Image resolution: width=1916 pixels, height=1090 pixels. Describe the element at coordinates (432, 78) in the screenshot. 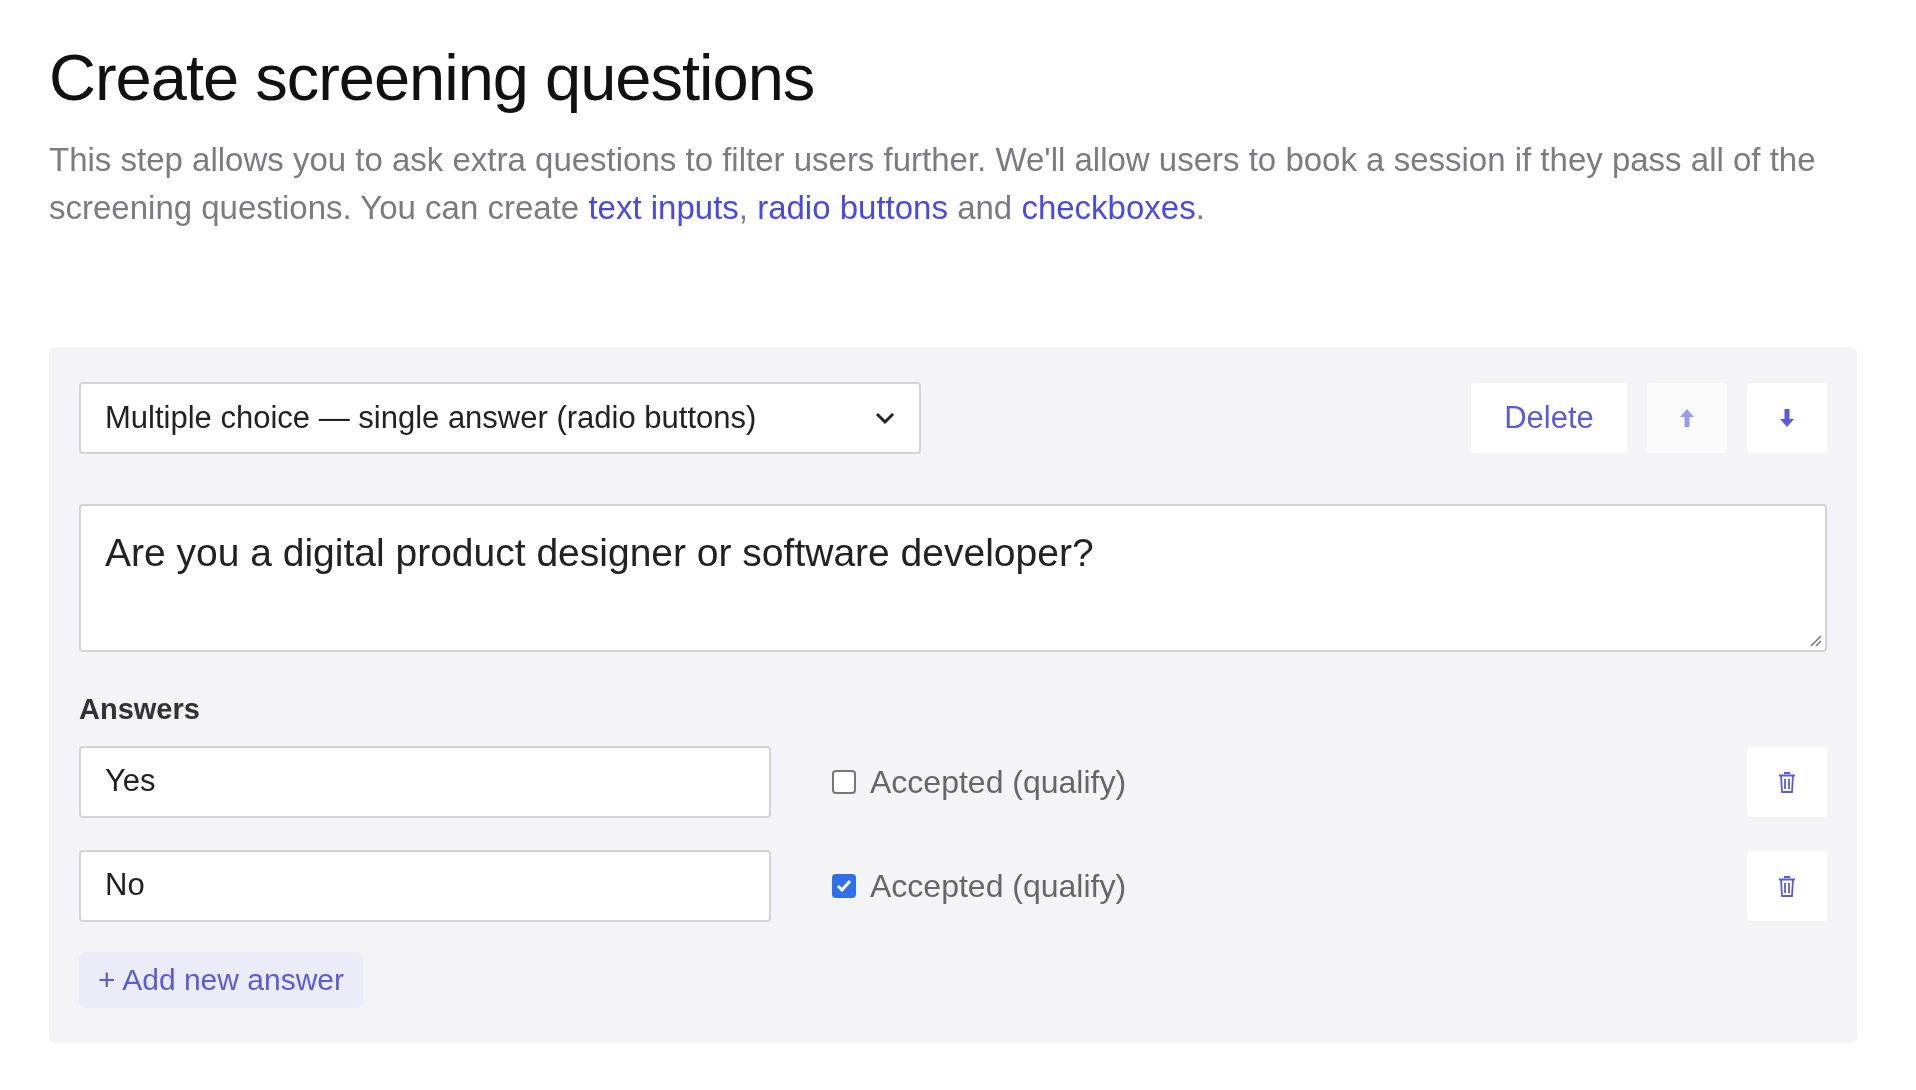

I see `page-title: Create screening questions` at that location.